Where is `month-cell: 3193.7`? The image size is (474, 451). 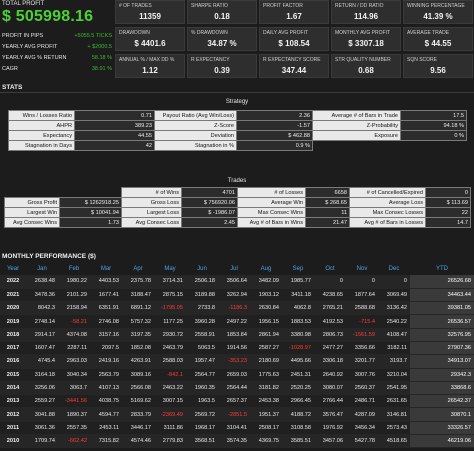
month-cell: 3193.7 is located at coordinates (394, 361).